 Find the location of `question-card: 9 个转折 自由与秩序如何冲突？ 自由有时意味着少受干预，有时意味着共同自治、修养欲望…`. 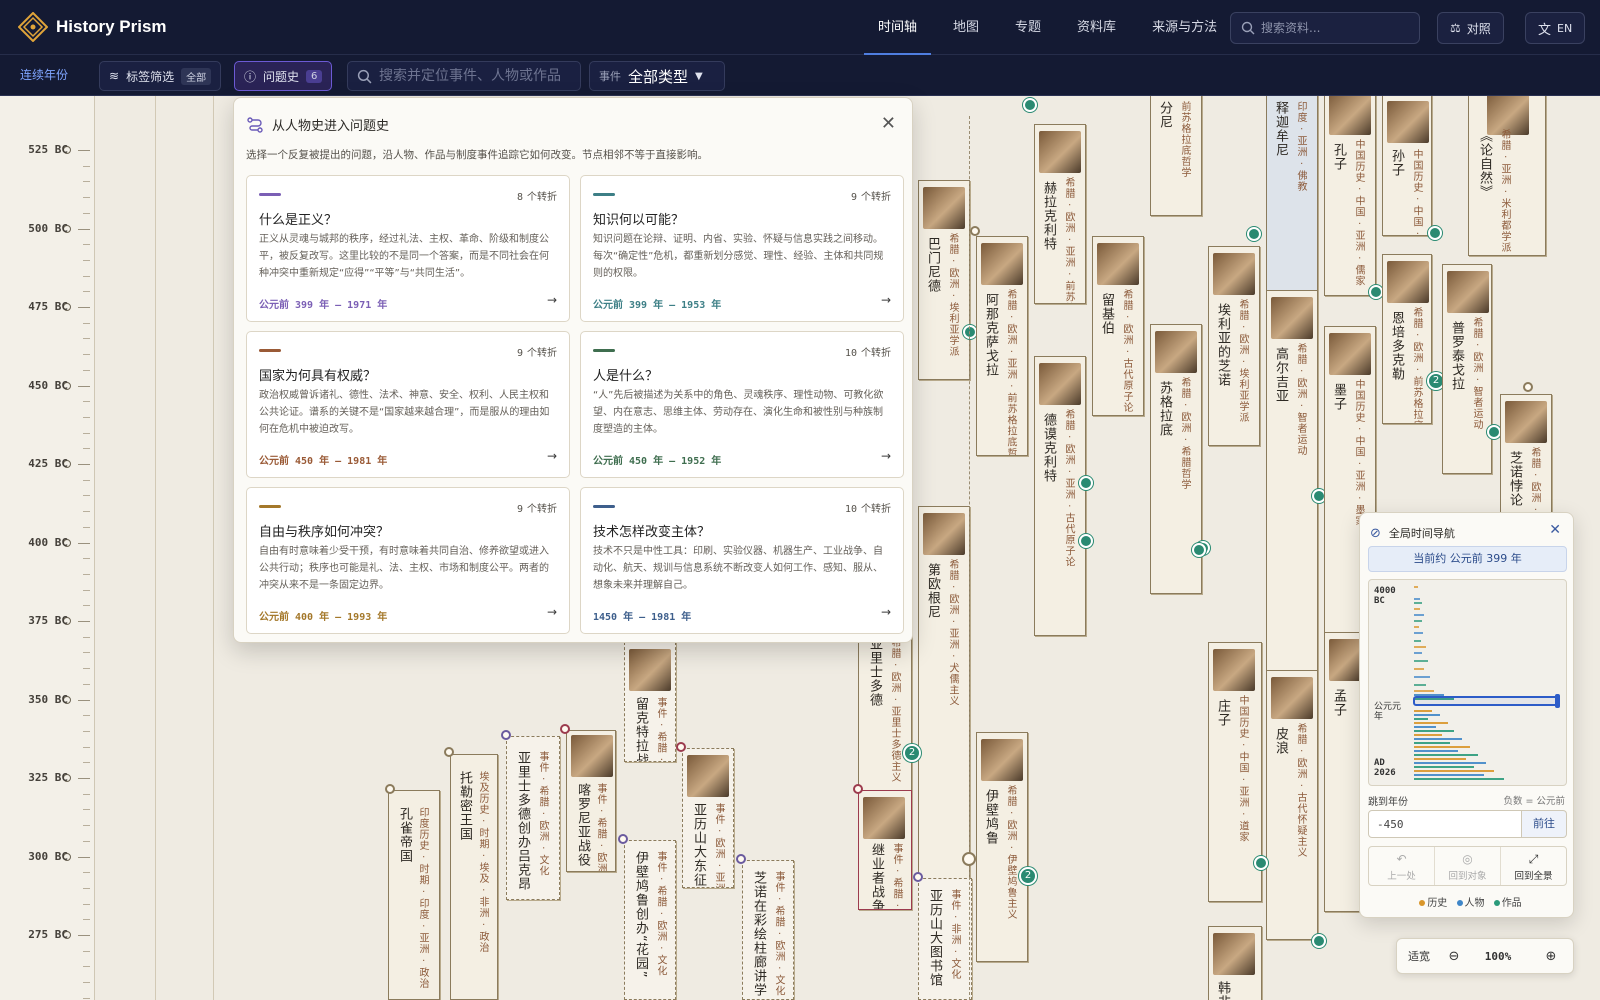

question-card: 9 个转折 自由与秩序如何冲突？ 自由有时意味着少受干预，有时意味着共同自治、修养欲望… is located at coordinates (408, 560).